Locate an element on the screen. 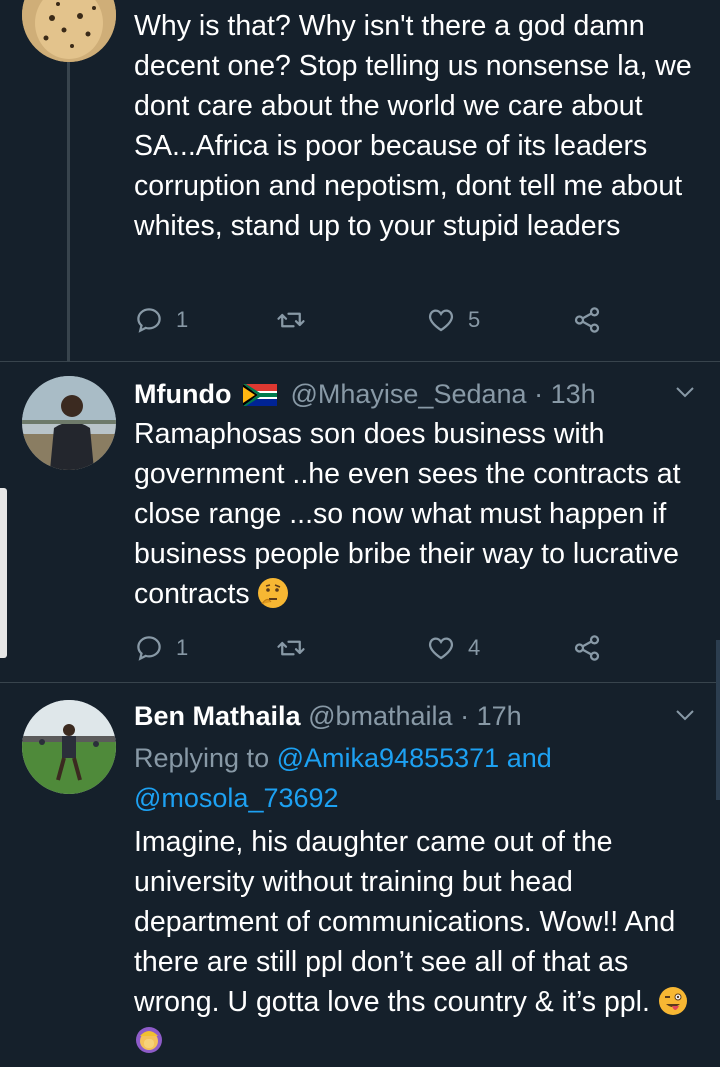  user-handle: @bmathaila is located at coordinates (380, 716).